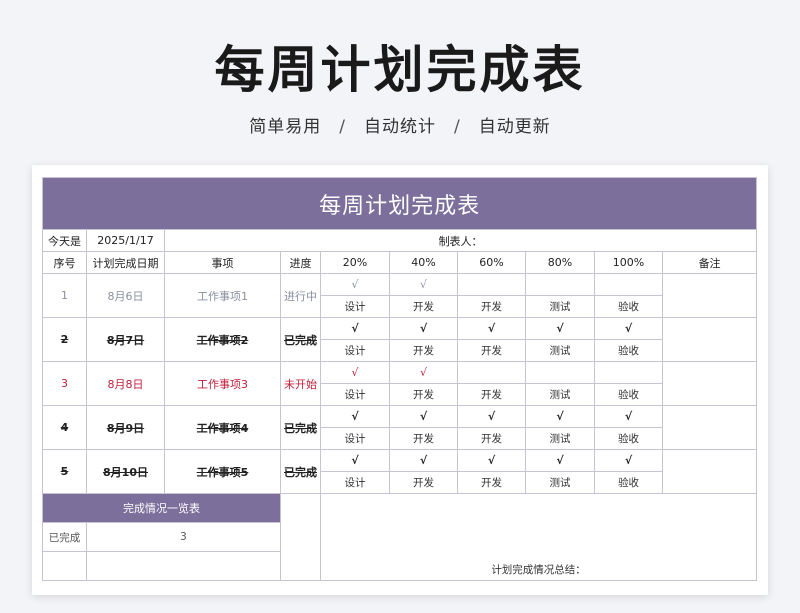 The width and height of the screenshot is (800, 613). I want to click on summary-label: 已完成, so click(64, 537).